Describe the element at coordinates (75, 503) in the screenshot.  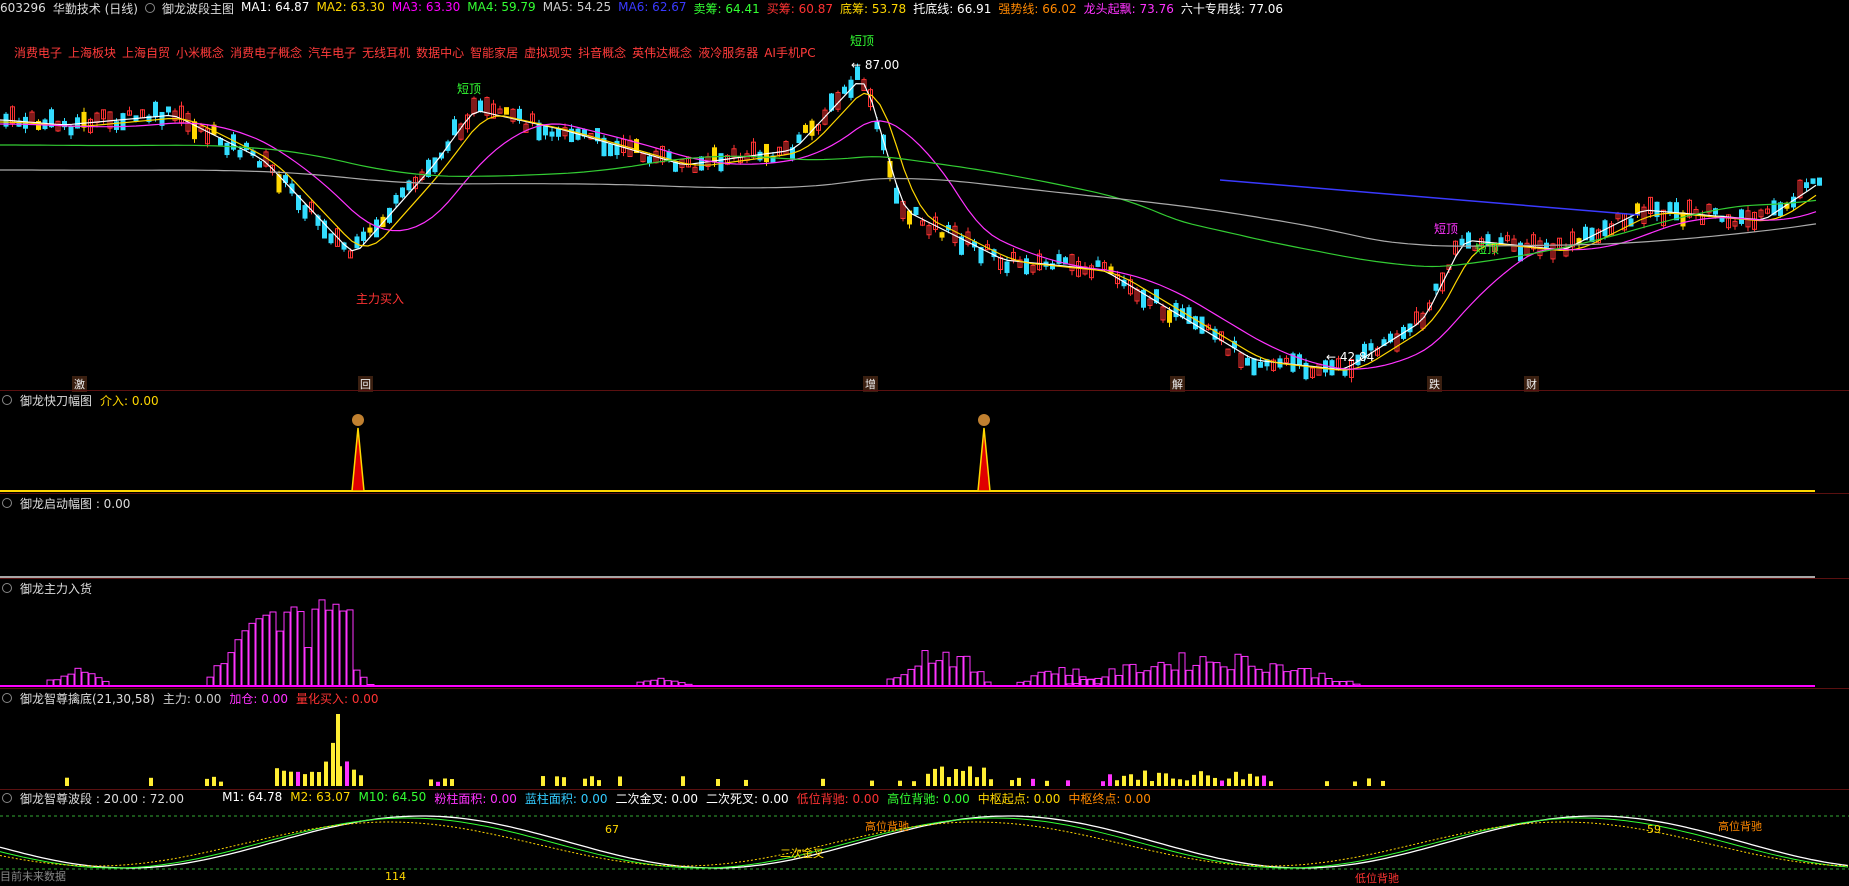
I see `pane2-title: 御龙启动幅图 : 0.00` at that location.